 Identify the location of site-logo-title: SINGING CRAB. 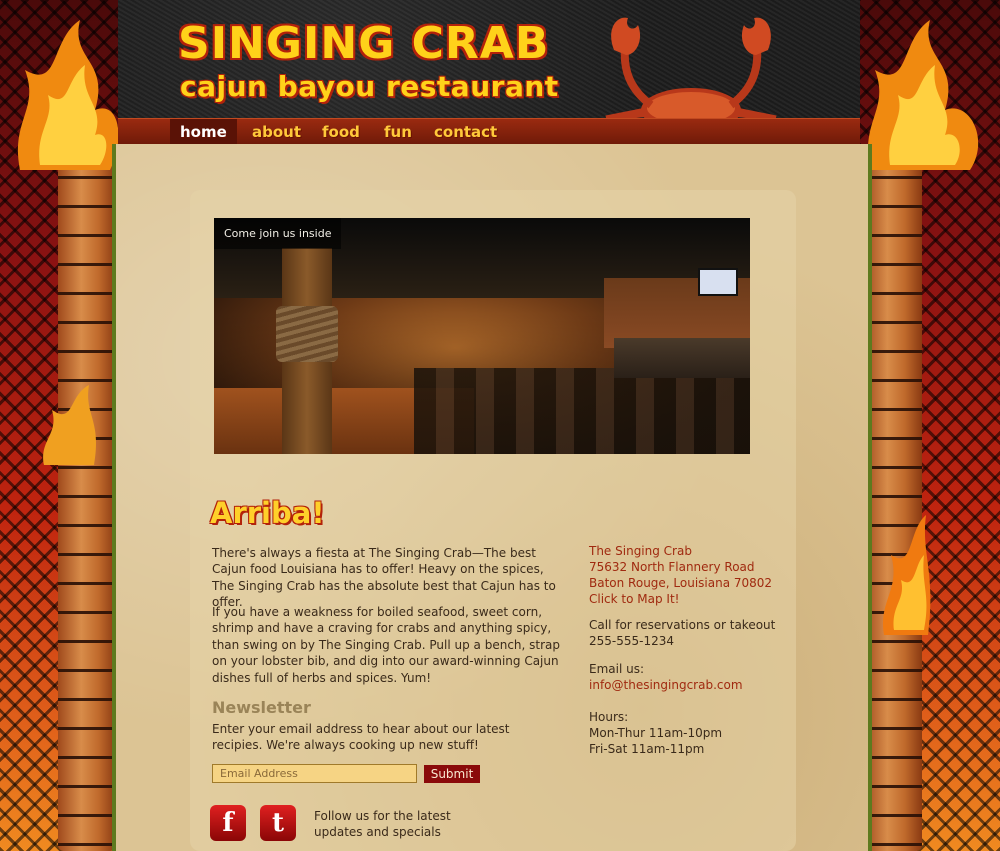
(363, 44).